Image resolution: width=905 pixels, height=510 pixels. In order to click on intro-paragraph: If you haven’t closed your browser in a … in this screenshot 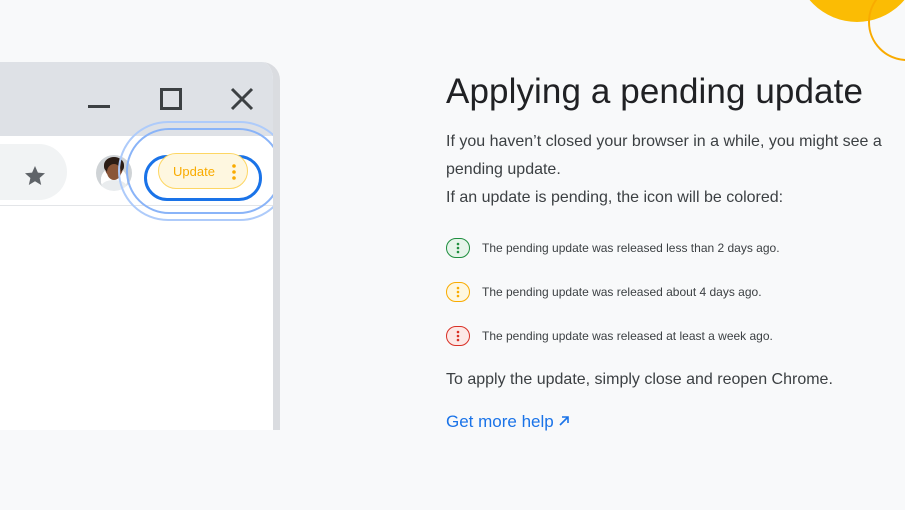, I will do `click(664, 155)`.